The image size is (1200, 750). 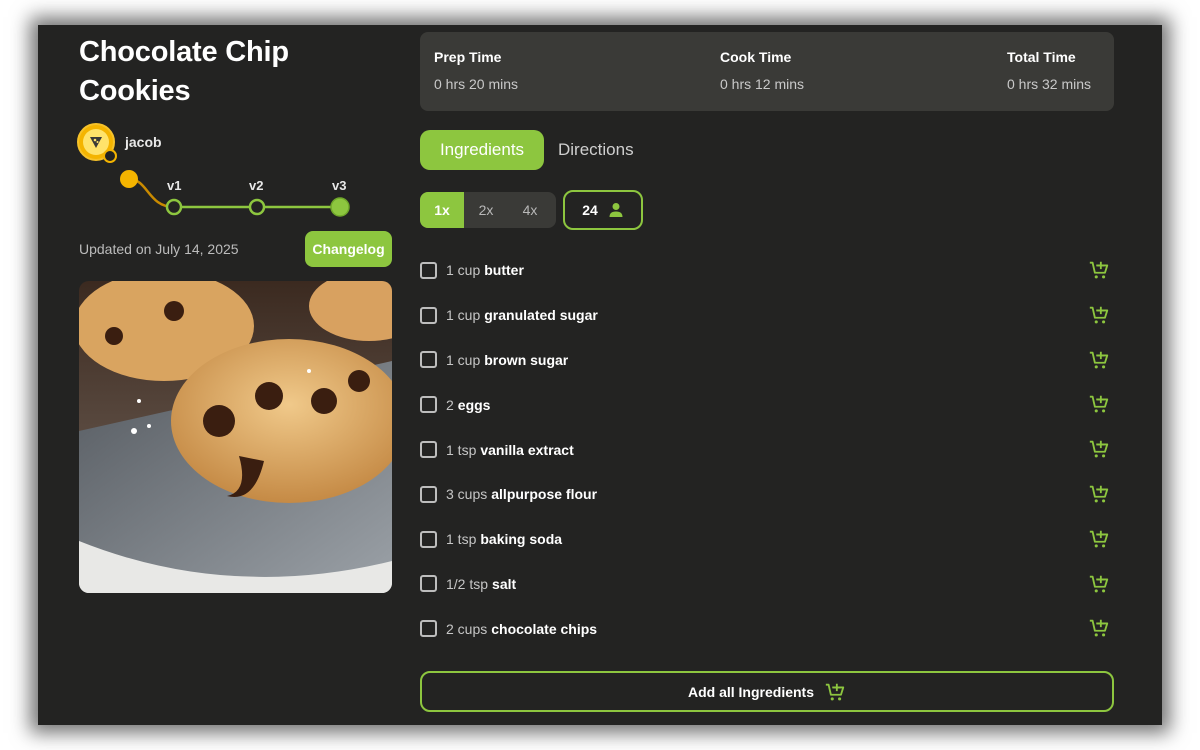 I want to click on version-timeline: v1 v2 v3, so click(x=238, y=192).